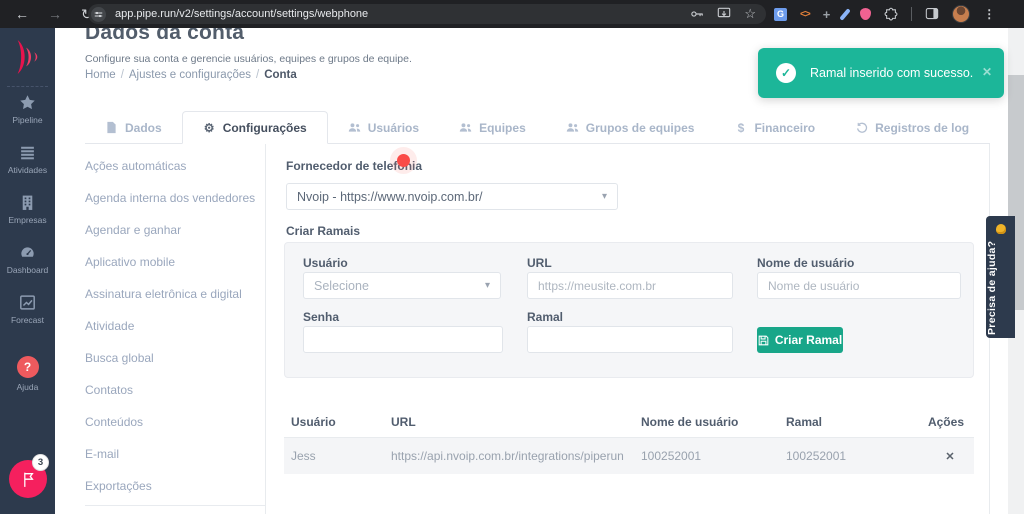 Image resolution: width=1024 pixels, height=514 pixels. I want to click on sidebar-item-label: Dashboard, so click(27, 270).